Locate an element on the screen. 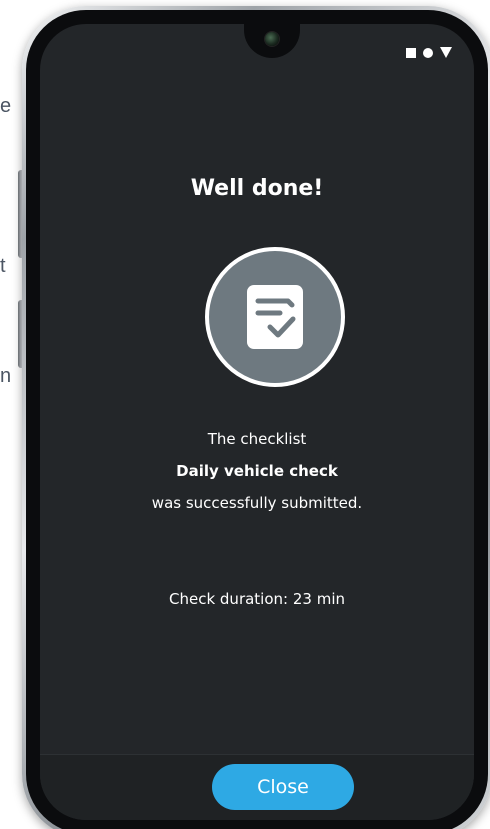 The image size is (490, 829). message-line: was successfully submitted. is located at coordinates (257, 503).